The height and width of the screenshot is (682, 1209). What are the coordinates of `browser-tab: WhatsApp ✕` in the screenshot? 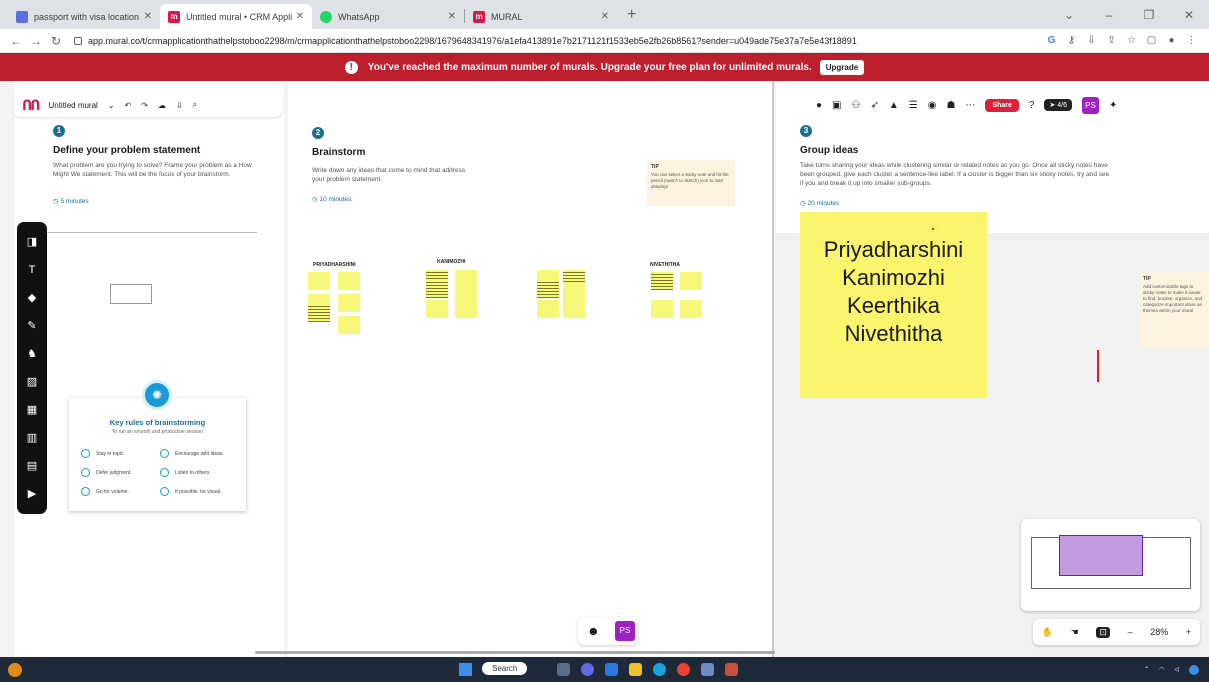 It's located at (388, 16).